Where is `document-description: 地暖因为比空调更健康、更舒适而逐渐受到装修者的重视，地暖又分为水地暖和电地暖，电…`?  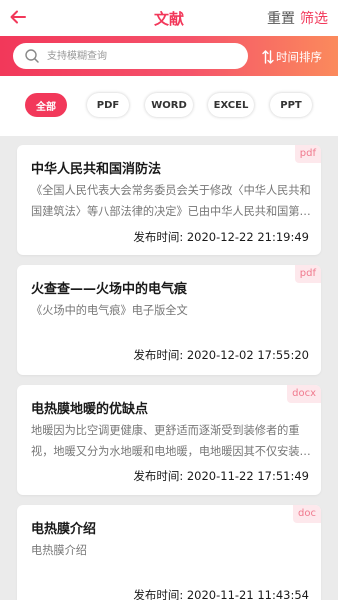
document-description: 地暖因为比空调更健康、更舒适而逐渐受到装修者的重视，地暖又分为水地暖和电地暖，电… is located at coordinates (171, 441).